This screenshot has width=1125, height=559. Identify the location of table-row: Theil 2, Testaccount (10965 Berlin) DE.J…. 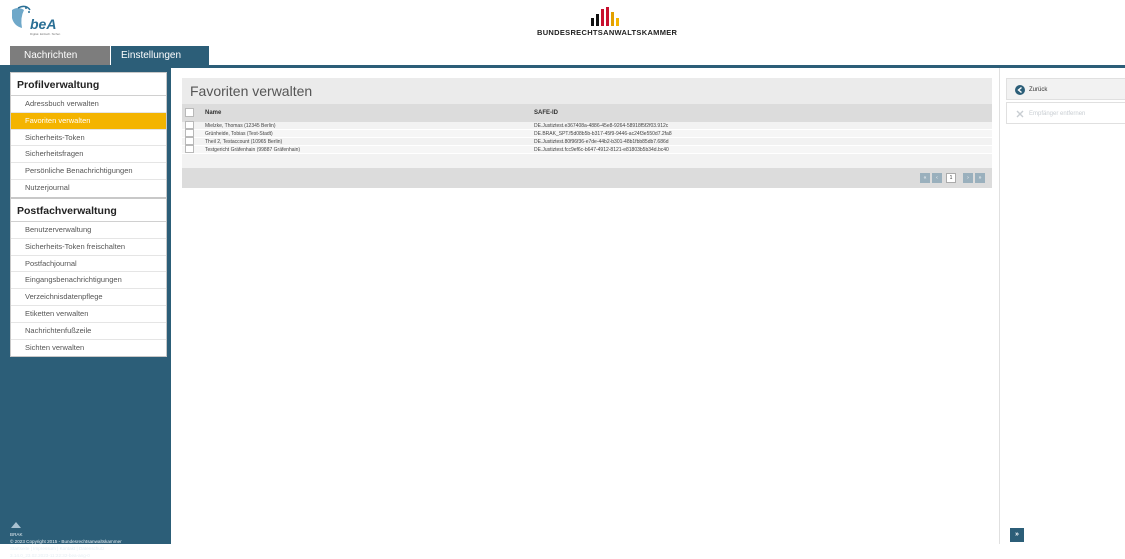
(587, 141).